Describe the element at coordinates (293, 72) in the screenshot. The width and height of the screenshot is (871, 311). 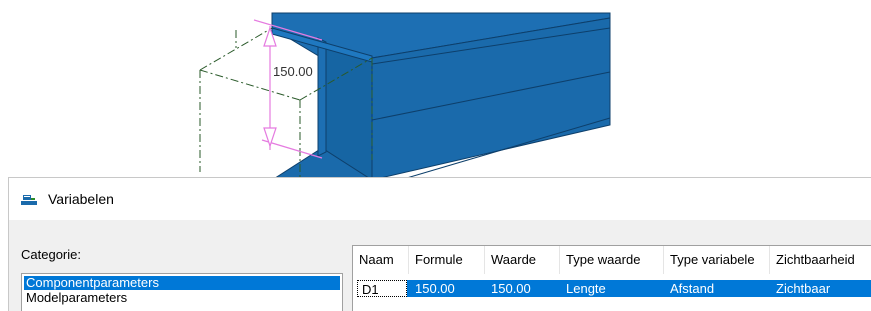
I see `dimension-value-label: 150.00` at that location.